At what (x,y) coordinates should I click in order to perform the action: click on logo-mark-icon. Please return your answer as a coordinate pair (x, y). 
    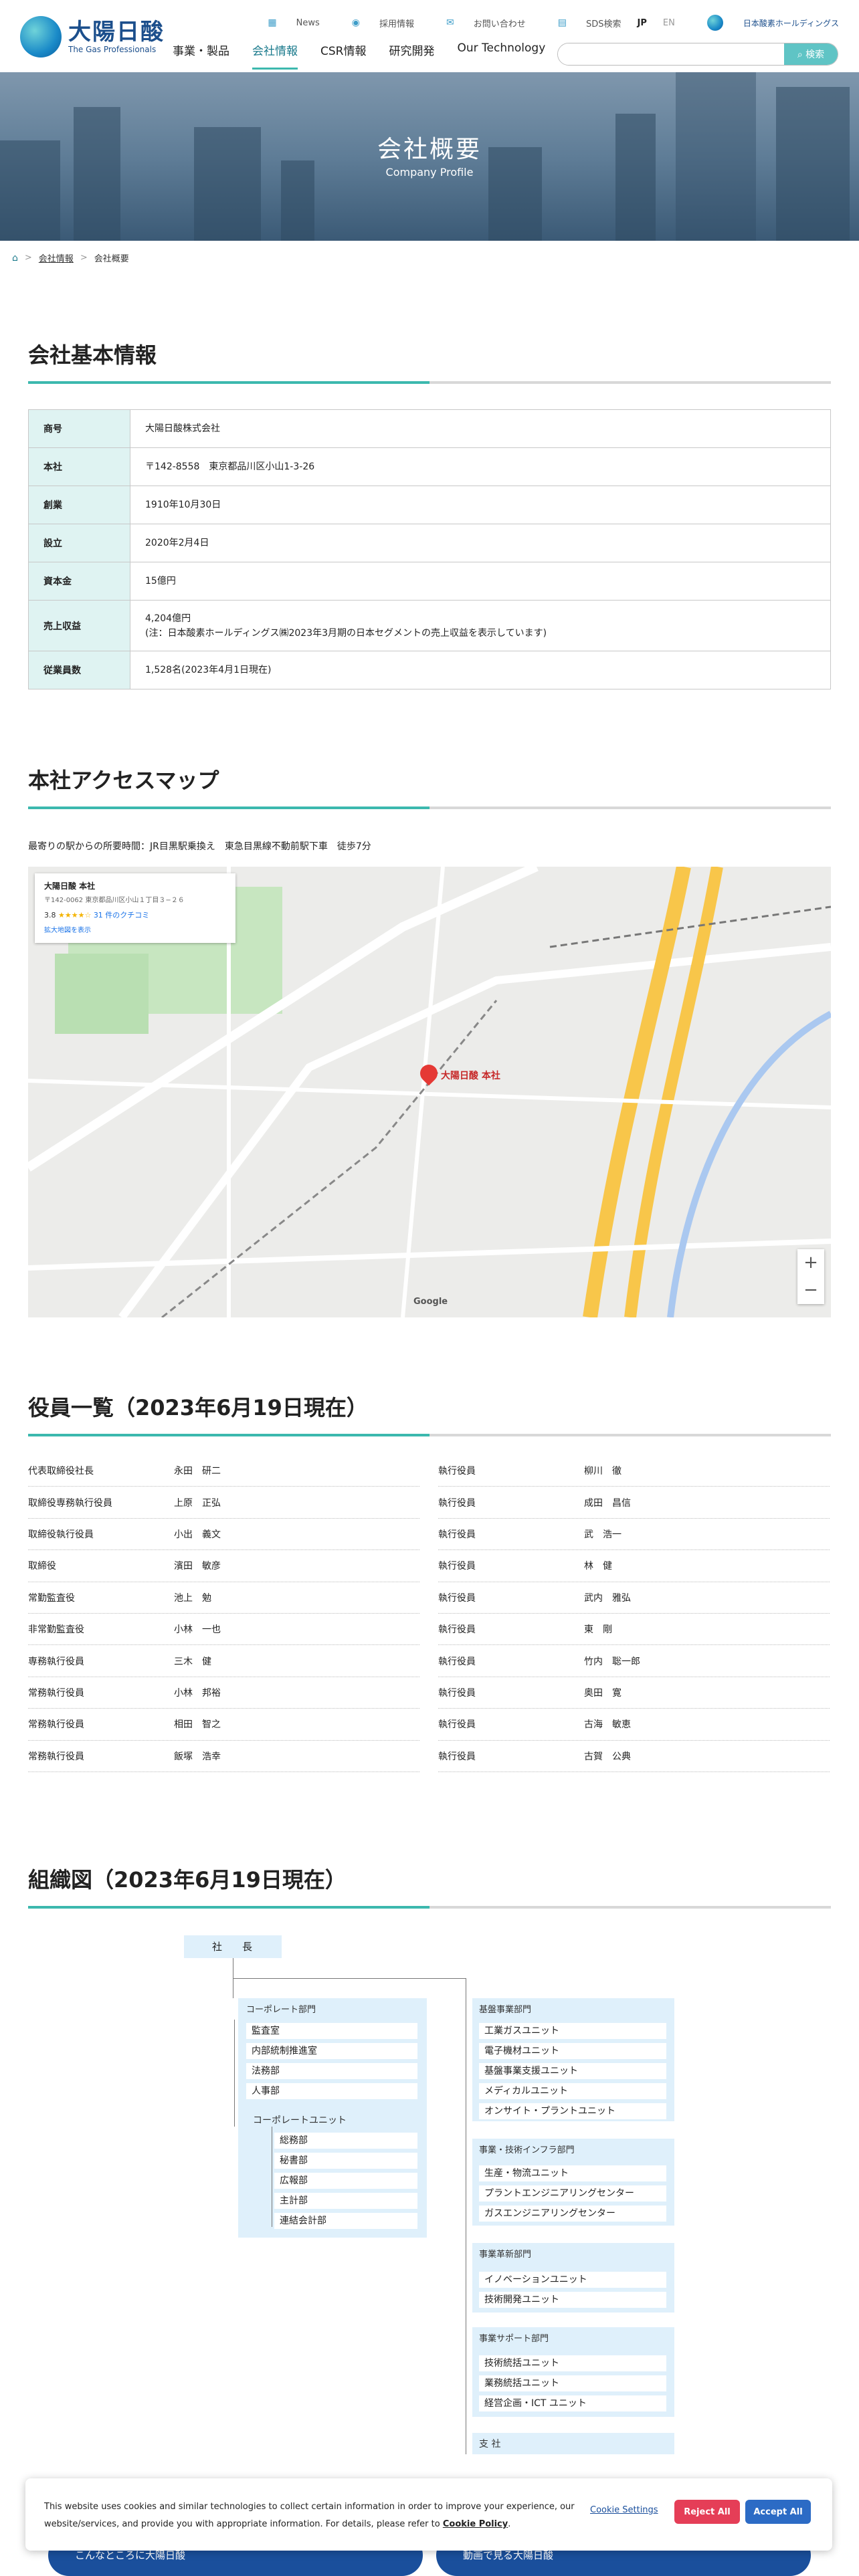
    Looking at the image, I should click on (41, 37).